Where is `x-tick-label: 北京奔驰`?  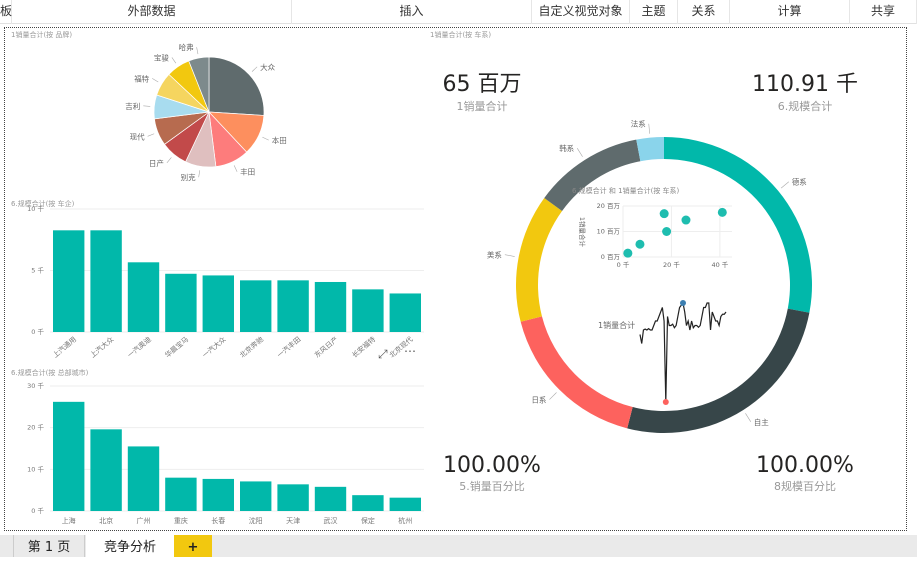
x-tick-label: 北京奔驰 is located at coordinates (251, 347).